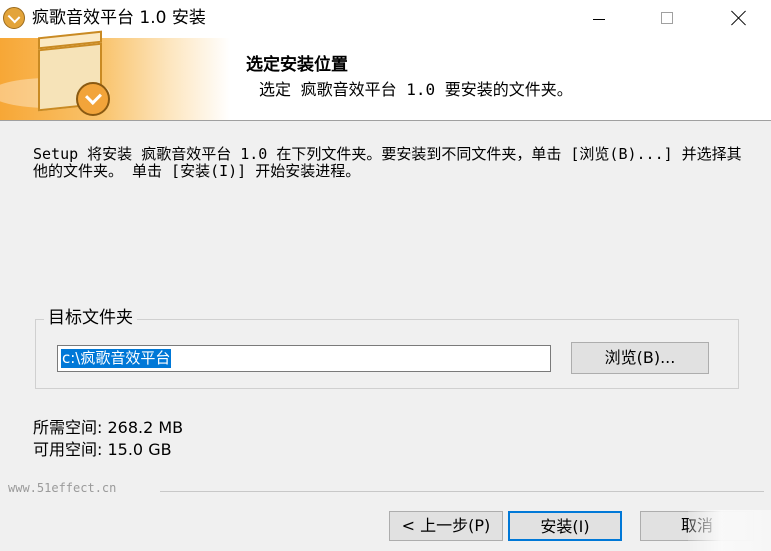 This screenshot has width=771, height=551. What do you see at coordinates (565, 526) in the screenshot?
I see `install-button: 安装(I)` at bounding box center [565, 526].